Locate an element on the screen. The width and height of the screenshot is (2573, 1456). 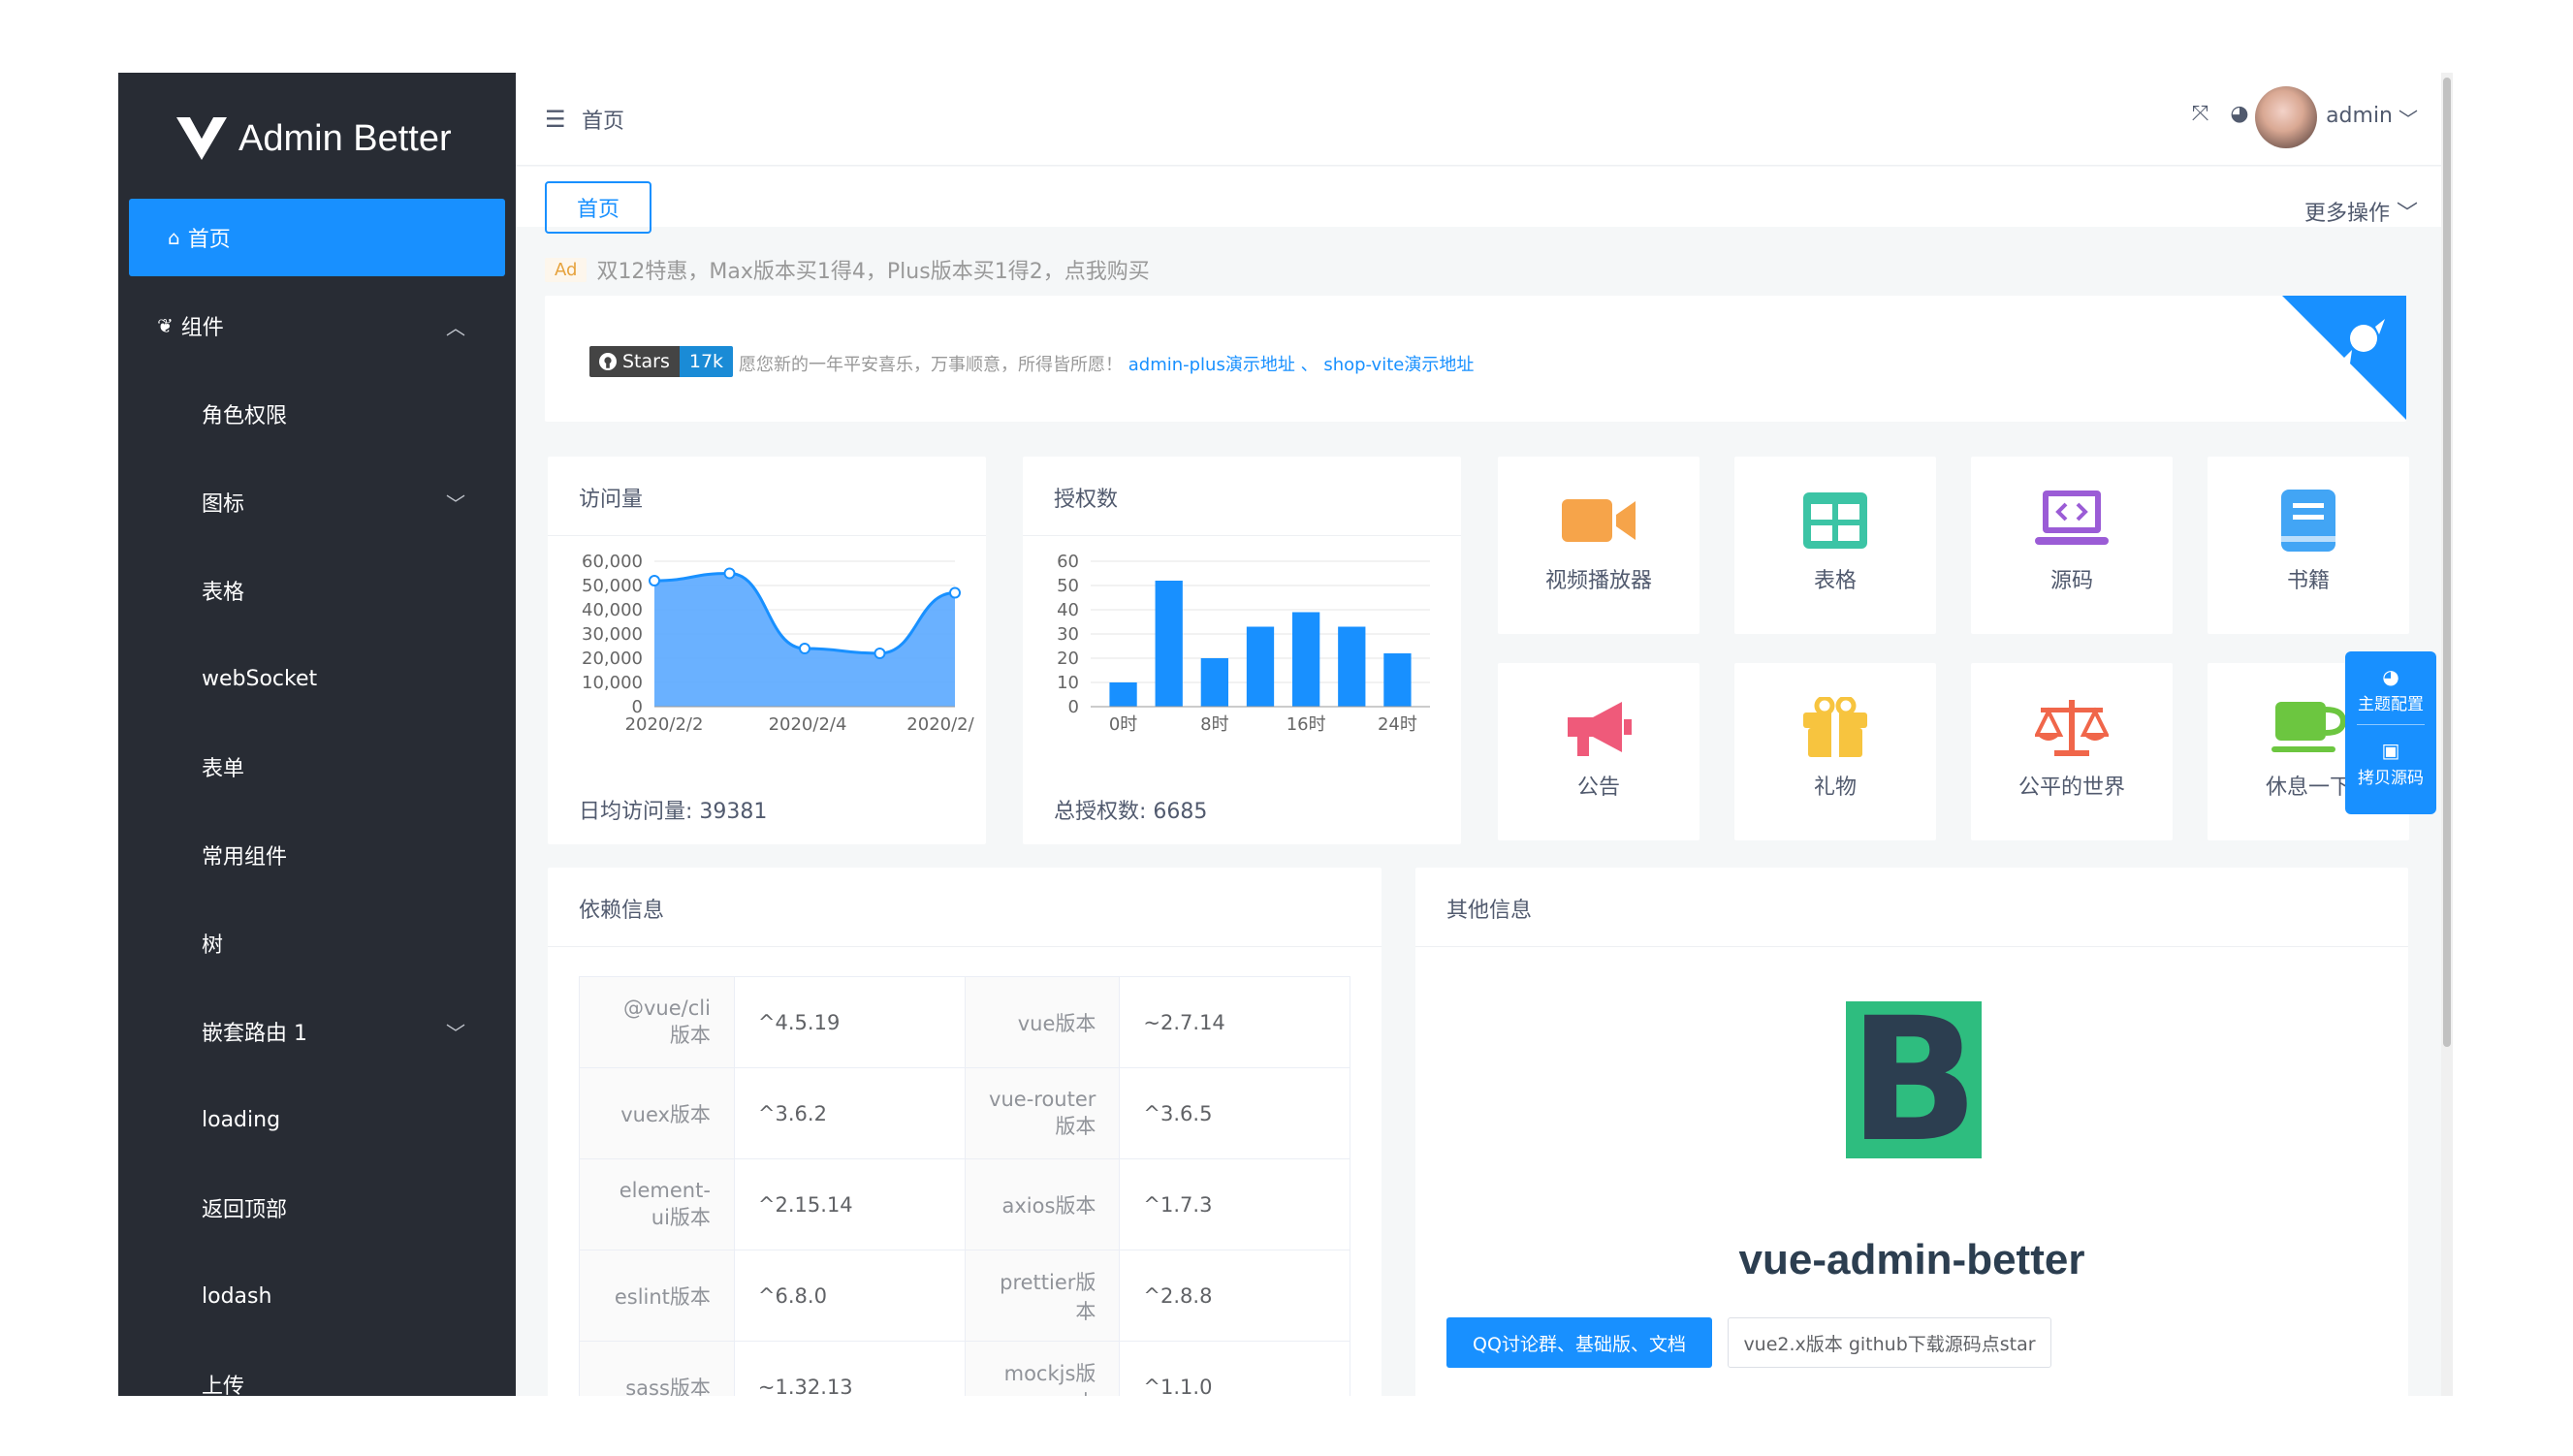
sidebar-item-roles: 角色权限 is located at coordinates (317, 414).